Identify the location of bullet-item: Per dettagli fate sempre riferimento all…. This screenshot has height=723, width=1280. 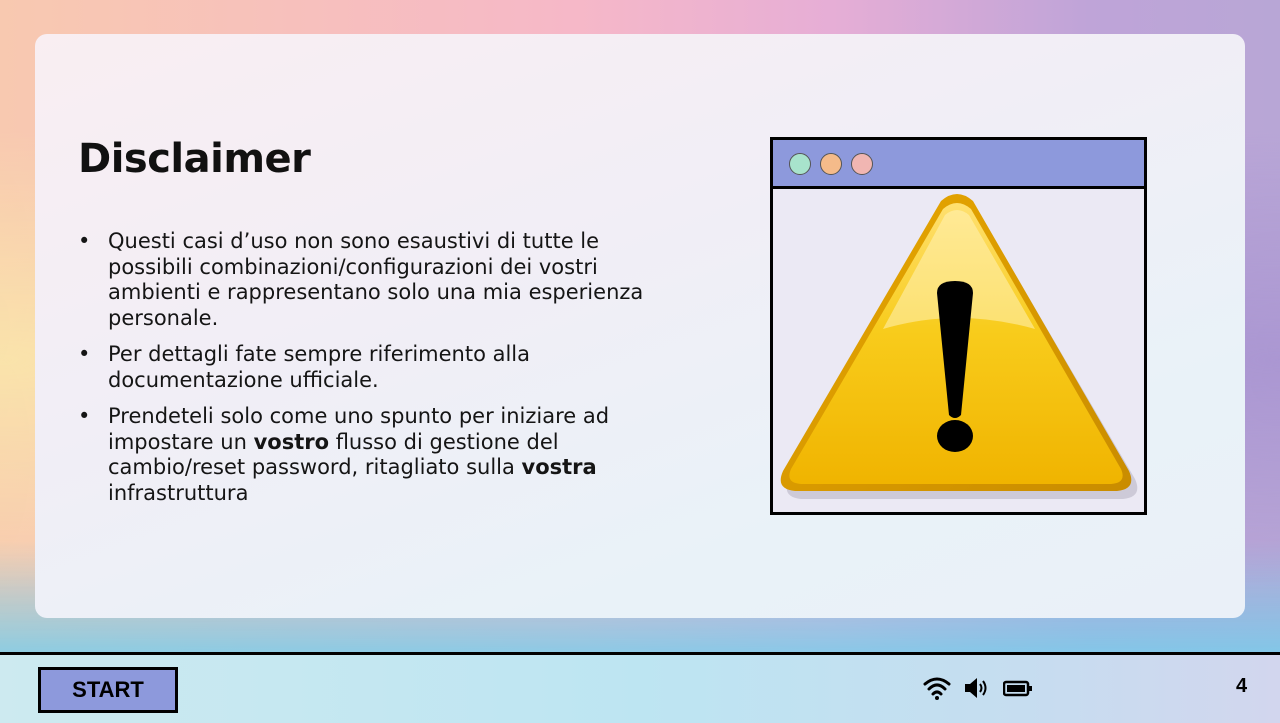
(383, 367).